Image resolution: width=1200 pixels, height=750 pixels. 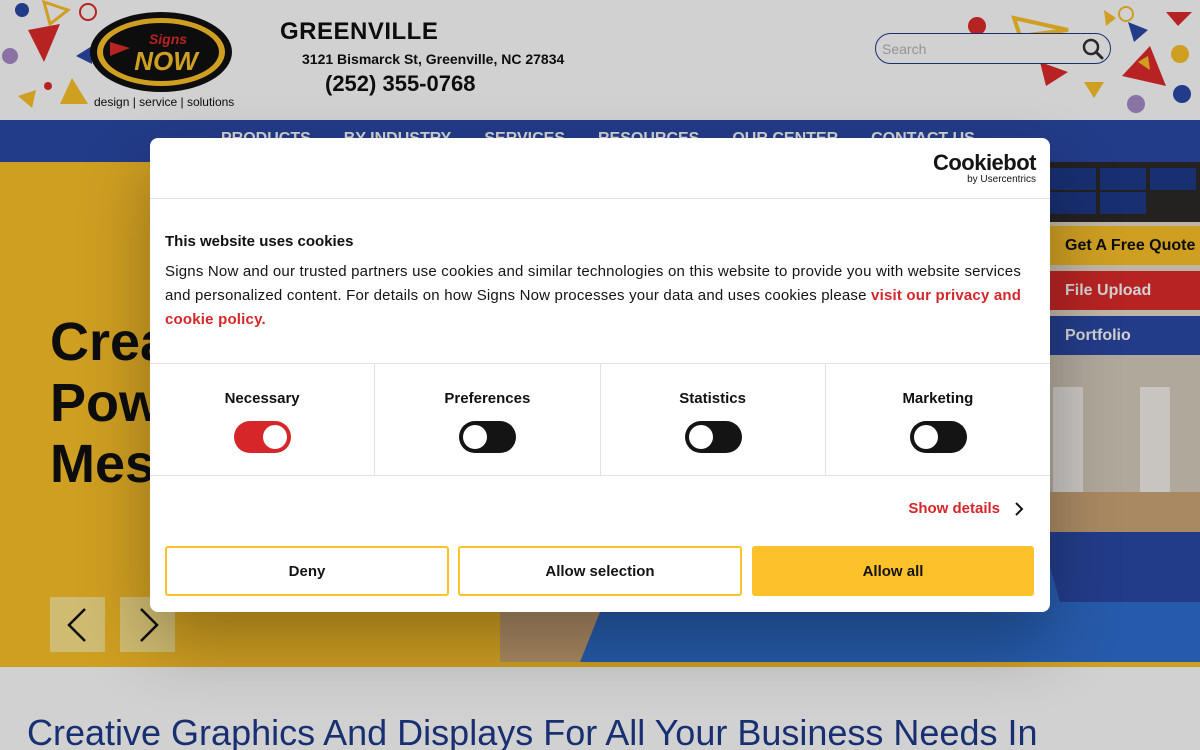 What do you see at coordinates (488, 437) in the screenshot?
I see `preferences-toggle` at bounding box center [488, 437].